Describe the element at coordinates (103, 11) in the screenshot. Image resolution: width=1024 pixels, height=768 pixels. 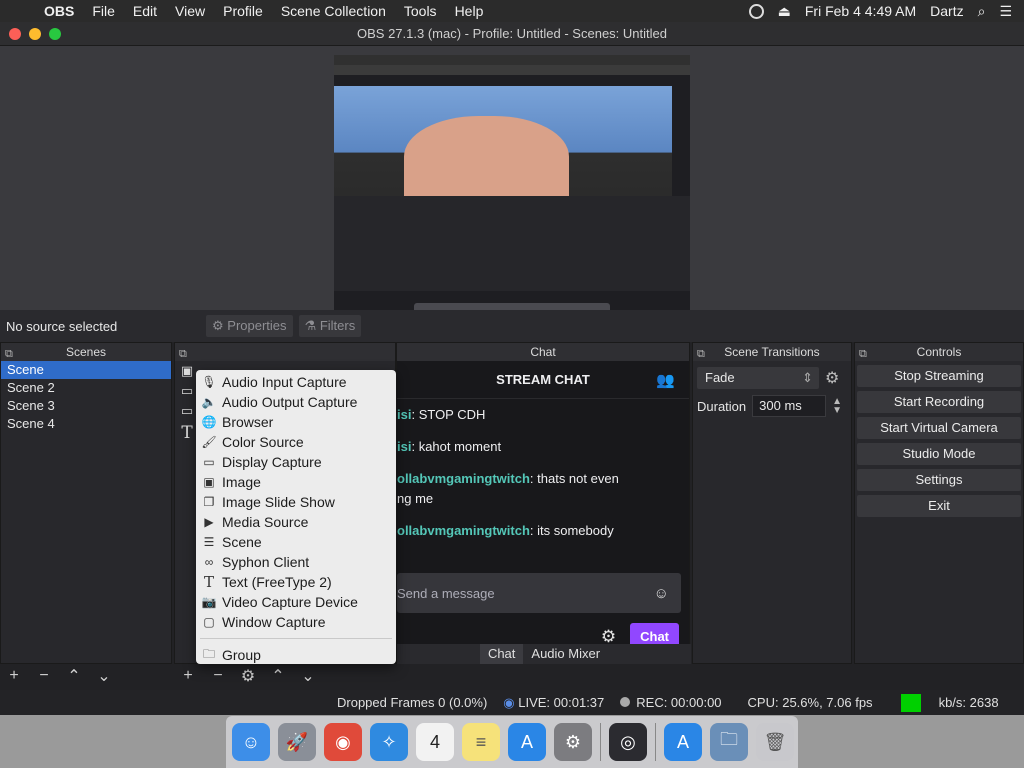
I see `menu-file: File` at that location.